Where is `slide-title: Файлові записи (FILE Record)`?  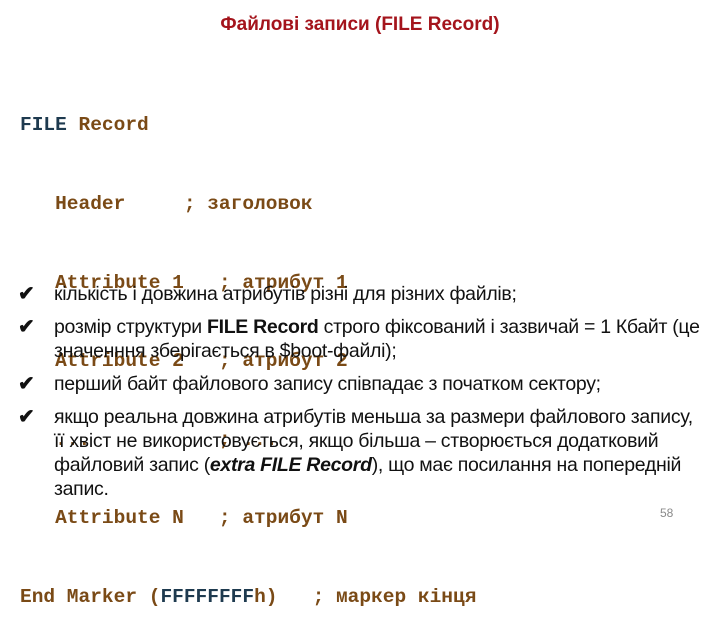 slide-title: Файлові записи (FILE Record) is located at coordinates (360, 24).